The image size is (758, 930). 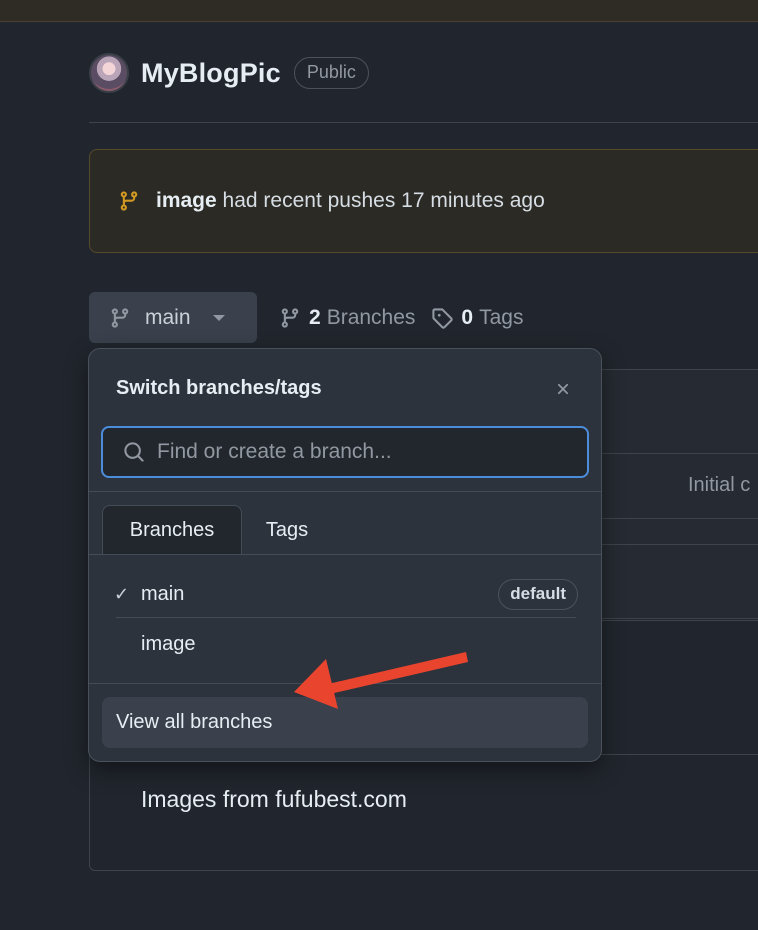 I want to click on view-all-branches-button: View all branches, so click(x=345, y=722).